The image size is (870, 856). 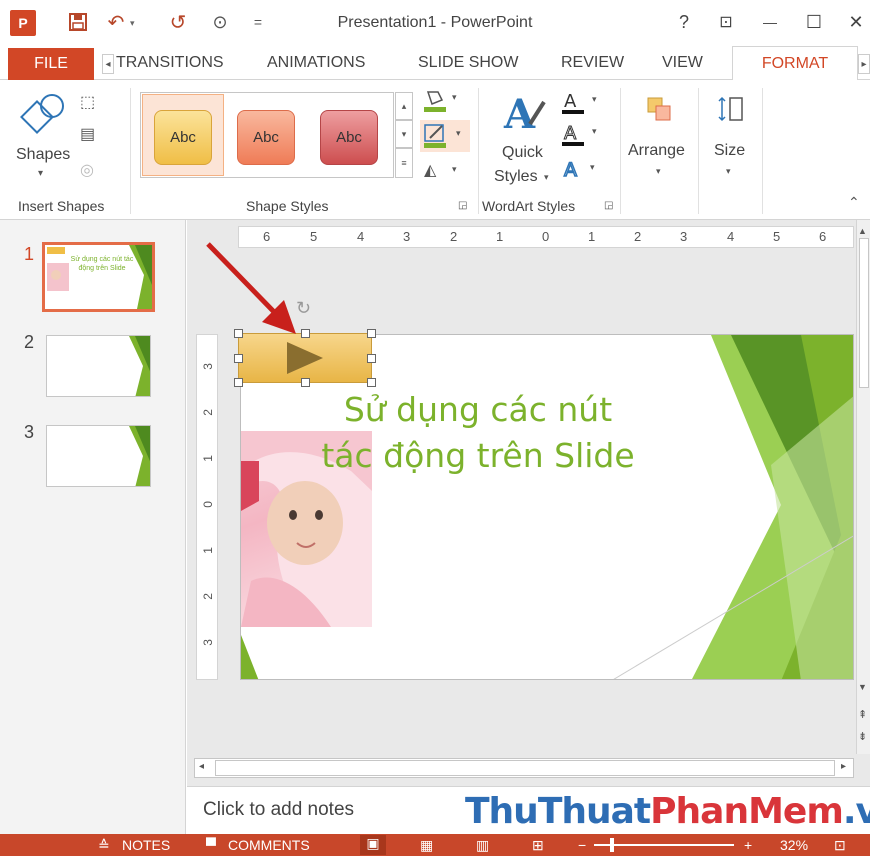 What do you see at coordinates (183, 137) in the screenshot?
I see `shape-style-gold: Abc` at bounding box center [183, 137].